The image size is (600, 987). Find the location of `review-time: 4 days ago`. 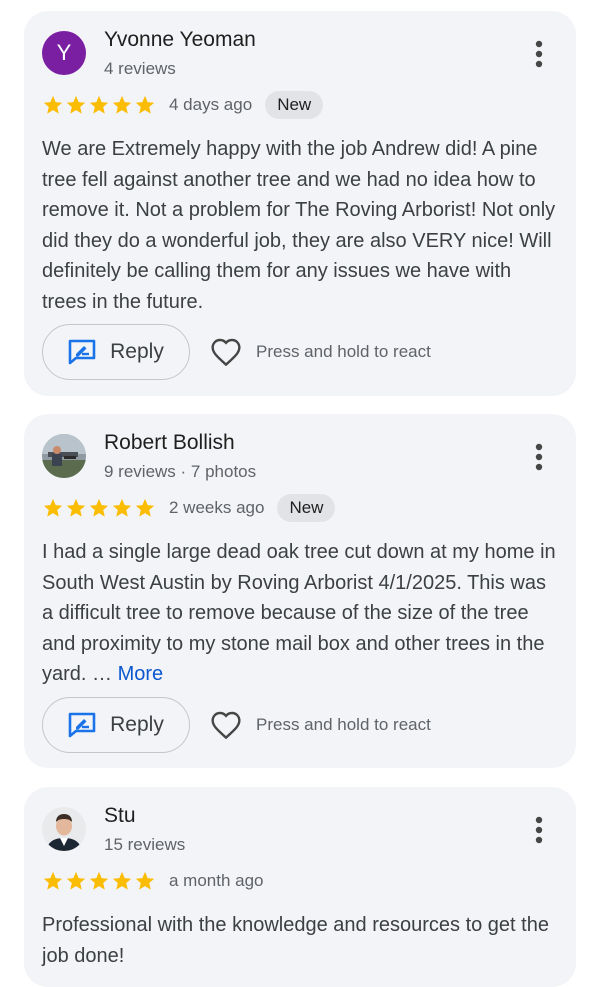

review-time: 4 days ago is located at coordinates (211, 104).